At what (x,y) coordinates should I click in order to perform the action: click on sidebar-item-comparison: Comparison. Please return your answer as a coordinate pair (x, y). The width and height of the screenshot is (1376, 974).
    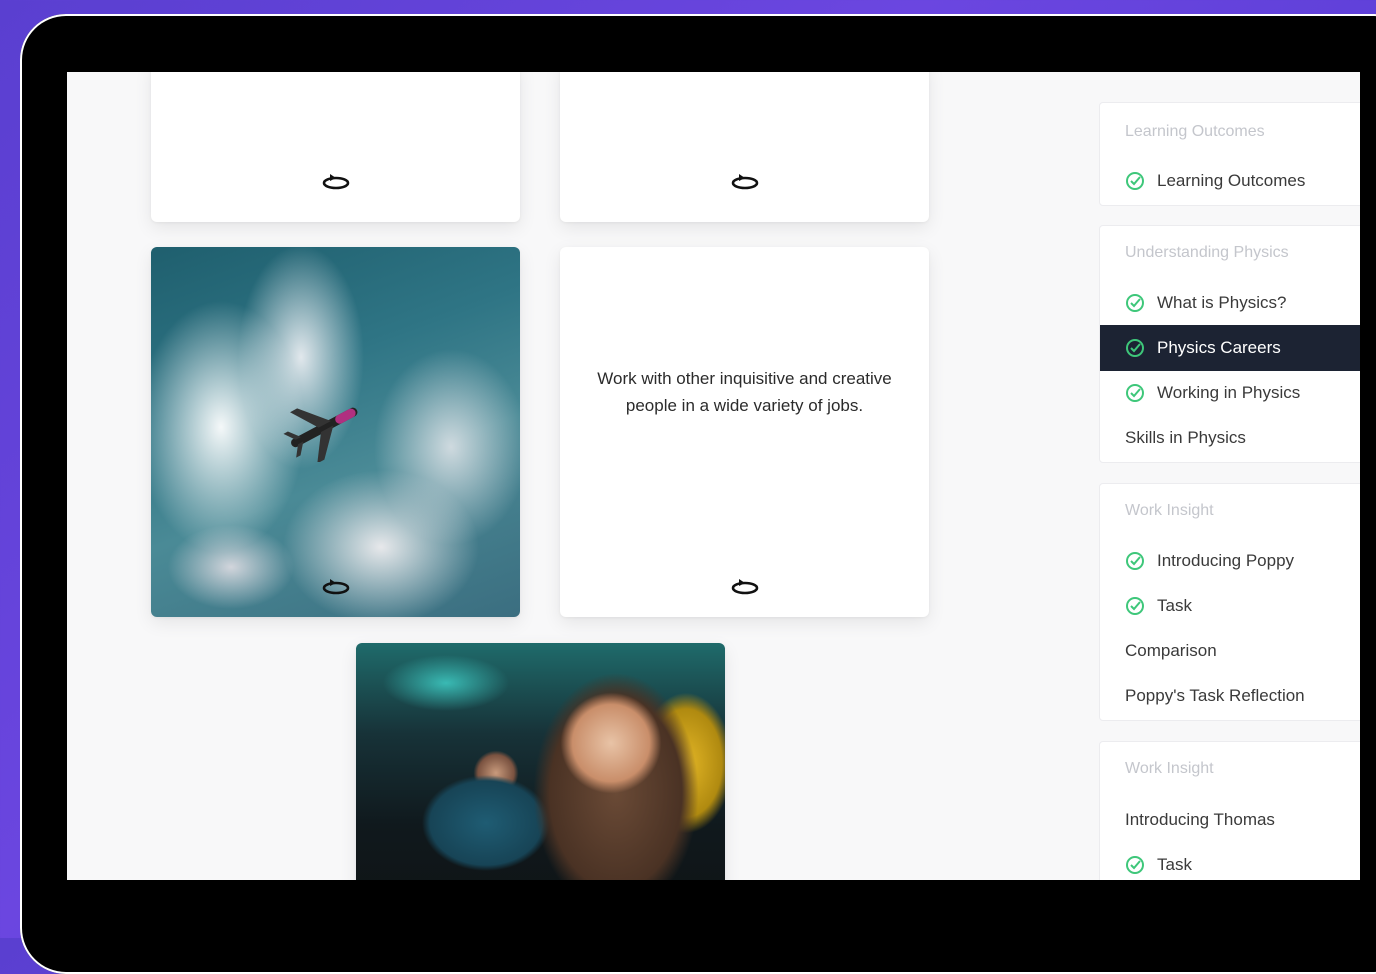
    Looking at the image, I should click on (1230, 651).